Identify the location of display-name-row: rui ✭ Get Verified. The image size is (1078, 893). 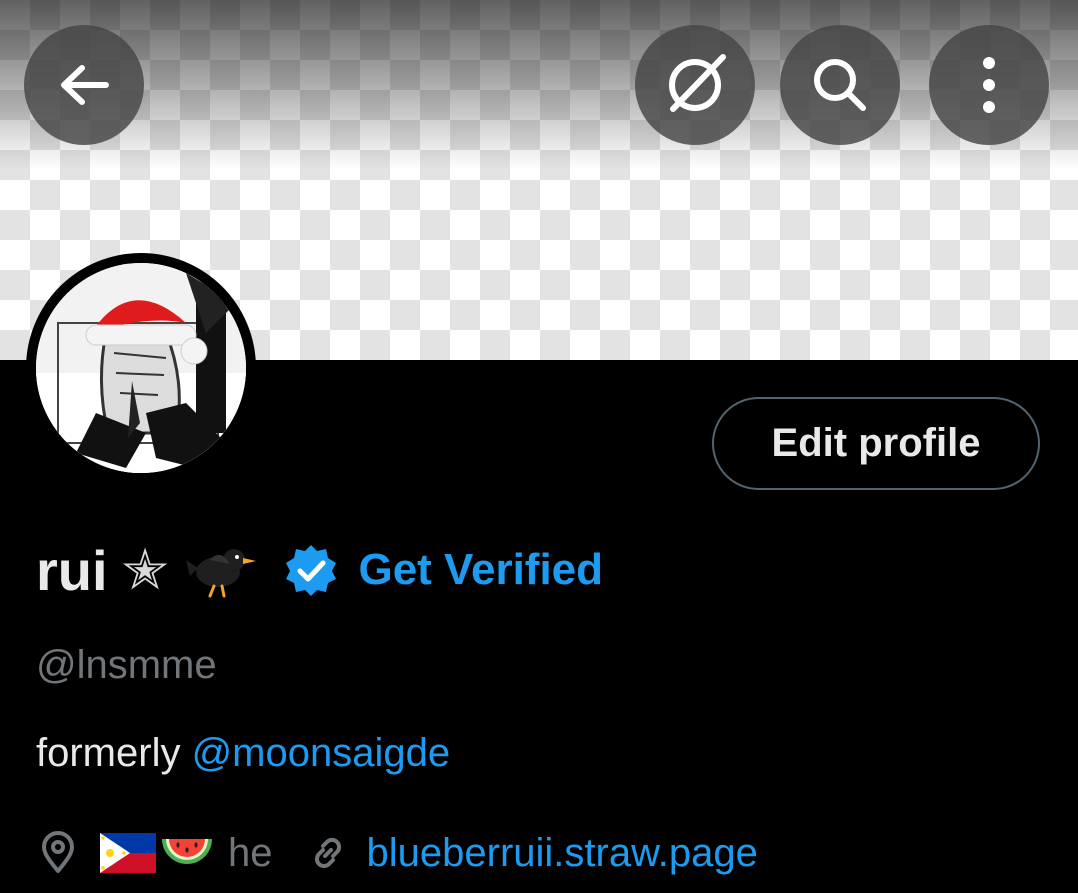
(319, 570).